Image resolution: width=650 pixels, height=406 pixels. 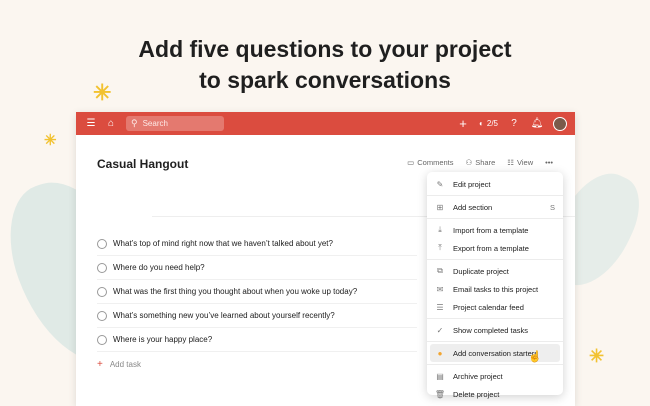 I want to click on check-circle-icon: ✓, so click(x=440, y=330).